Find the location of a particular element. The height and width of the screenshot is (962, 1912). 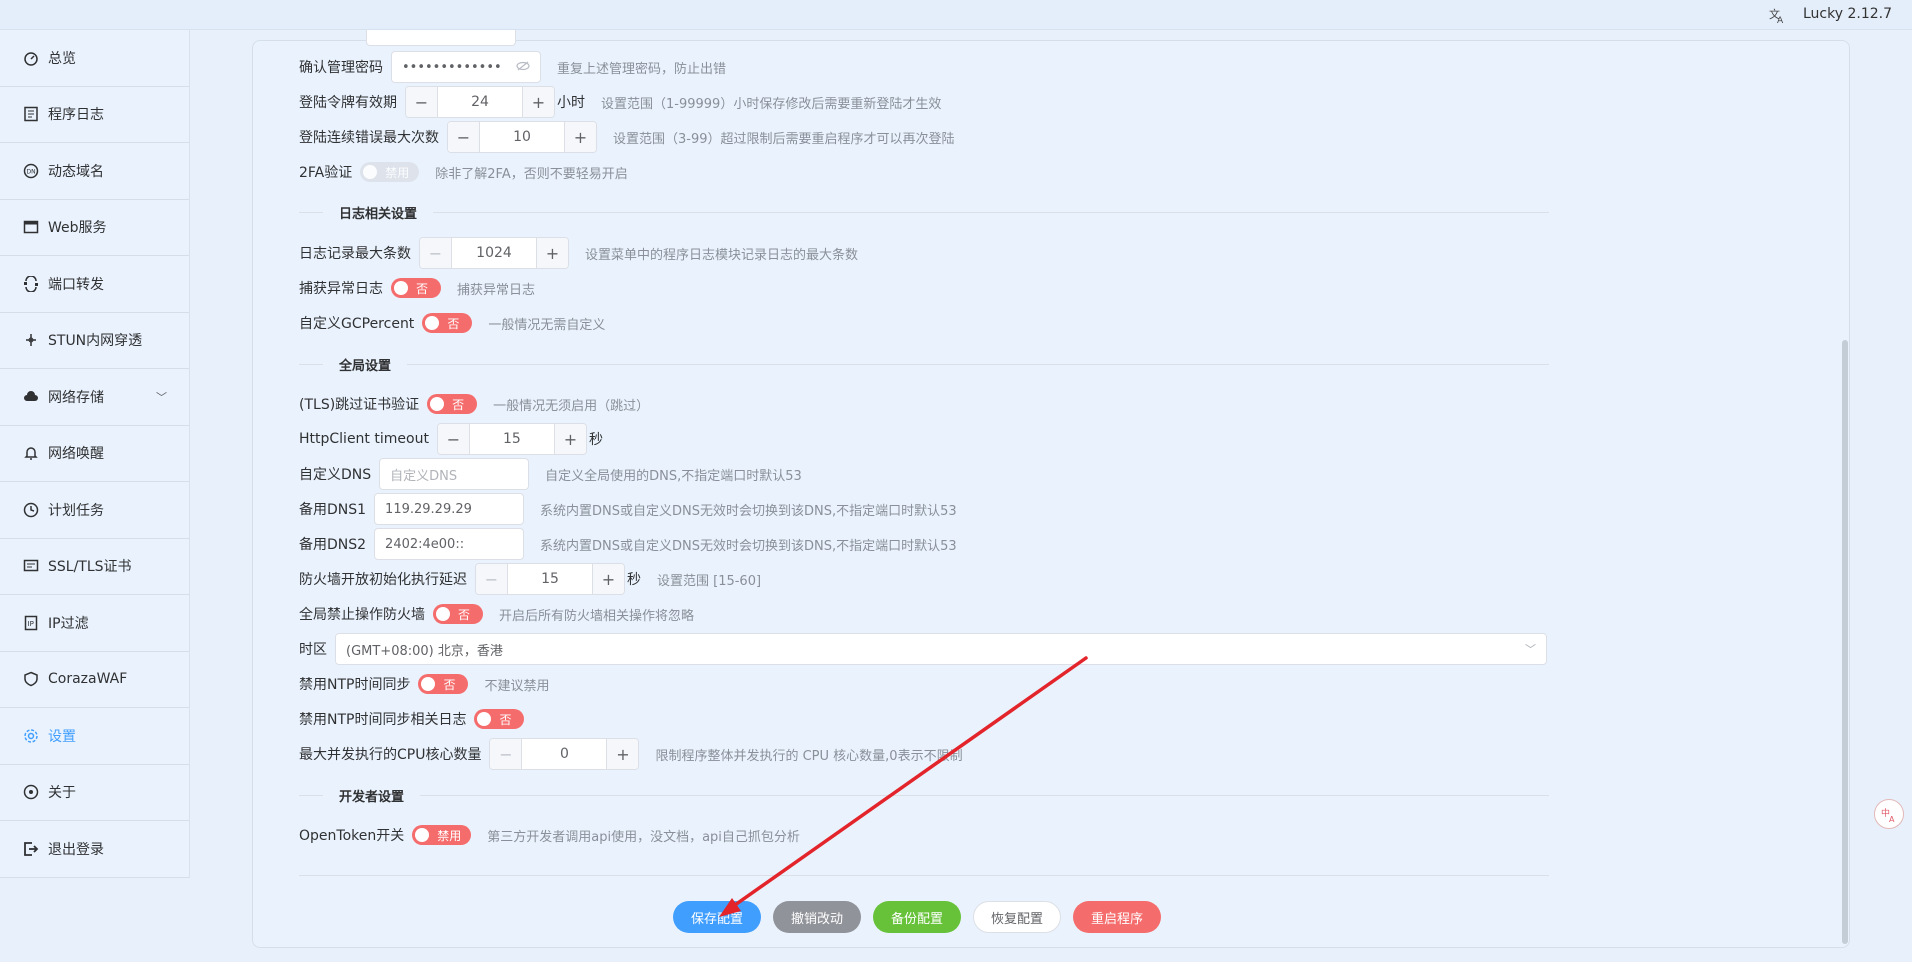

restart-program-button: 重启程序 is located at coordinates (1117, 917).